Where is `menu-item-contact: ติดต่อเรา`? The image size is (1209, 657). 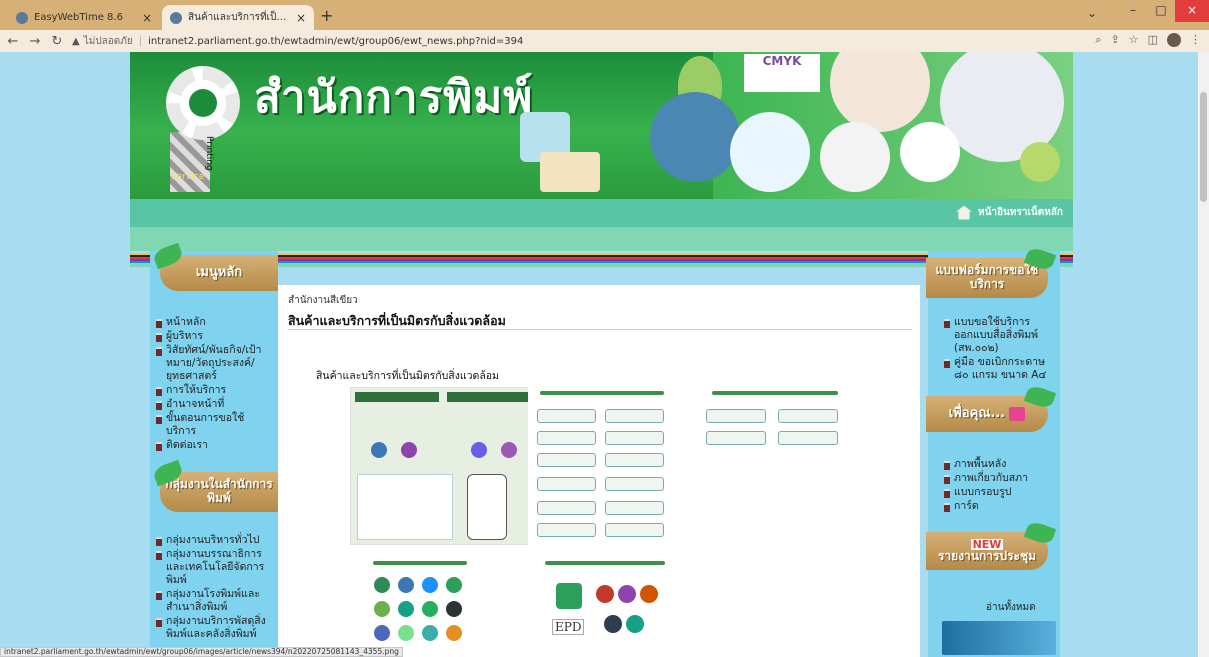
menu-item-contact: ติดต่อเรา is located at coordinates (215, 445).